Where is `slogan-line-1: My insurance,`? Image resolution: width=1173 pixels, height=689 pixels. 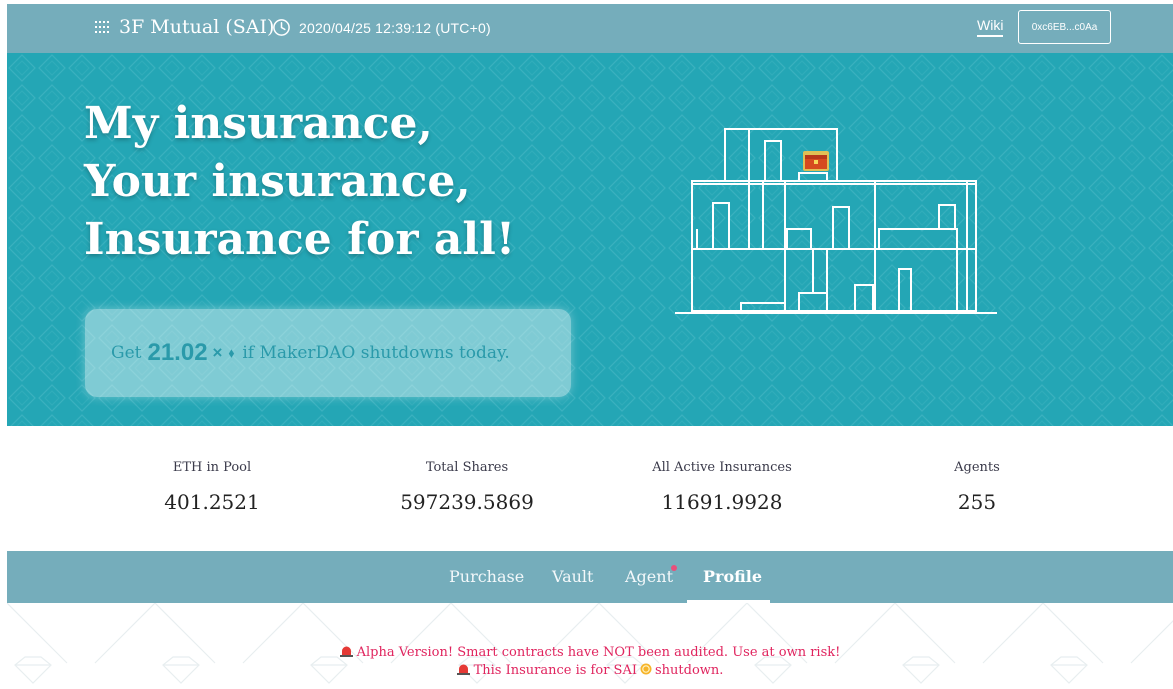
slogan-line-1: My insurance, is located at coordinates (258, 123).